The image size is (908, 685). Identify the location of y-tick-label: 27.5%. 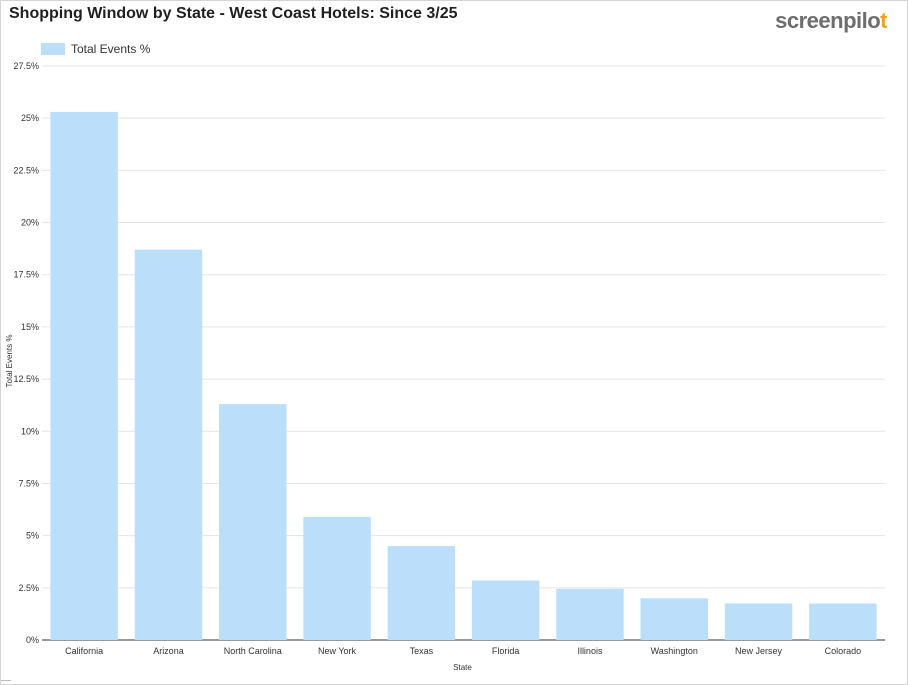
(26, 66).